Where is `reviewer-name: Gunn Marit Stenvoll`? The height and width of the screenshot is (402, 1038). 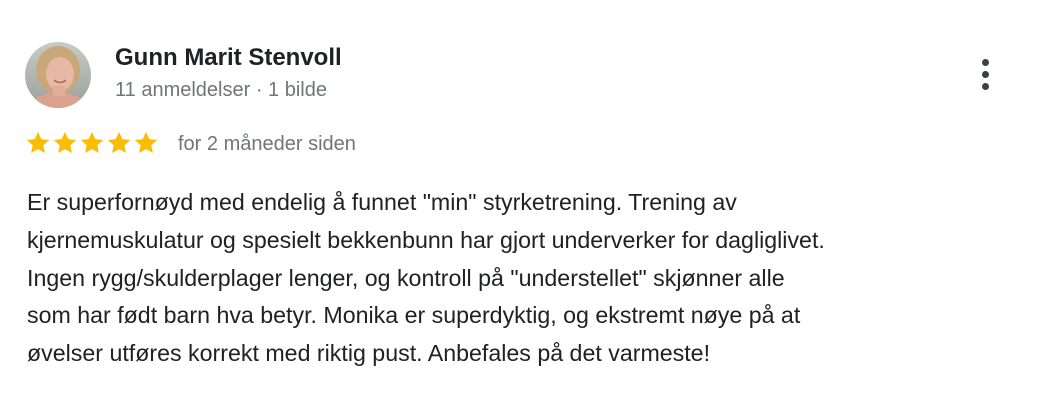 reviewer-name: Gunn Marit Stenvoll is located at coordinates (228, 58).